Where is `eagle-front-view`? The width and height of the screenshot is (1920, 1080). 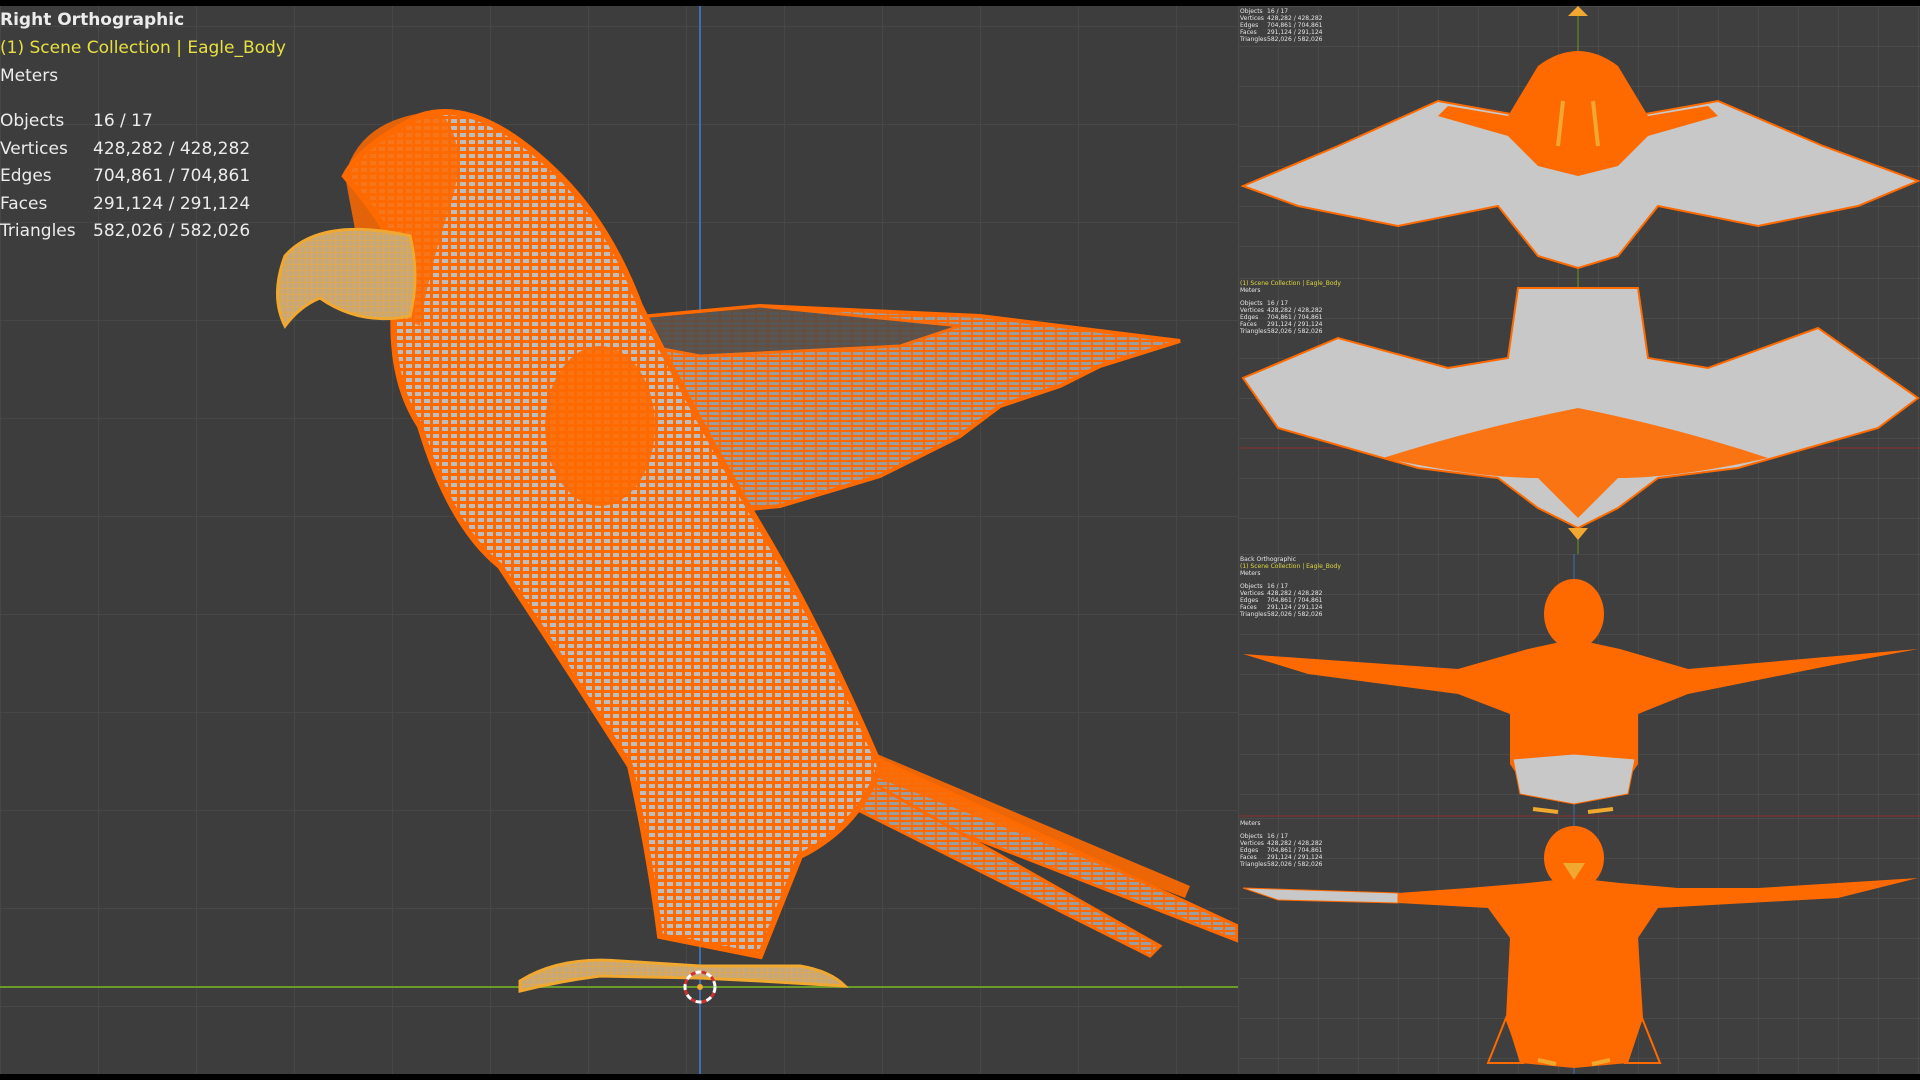 eagle-front-view is located at coordinates (1580, 946).